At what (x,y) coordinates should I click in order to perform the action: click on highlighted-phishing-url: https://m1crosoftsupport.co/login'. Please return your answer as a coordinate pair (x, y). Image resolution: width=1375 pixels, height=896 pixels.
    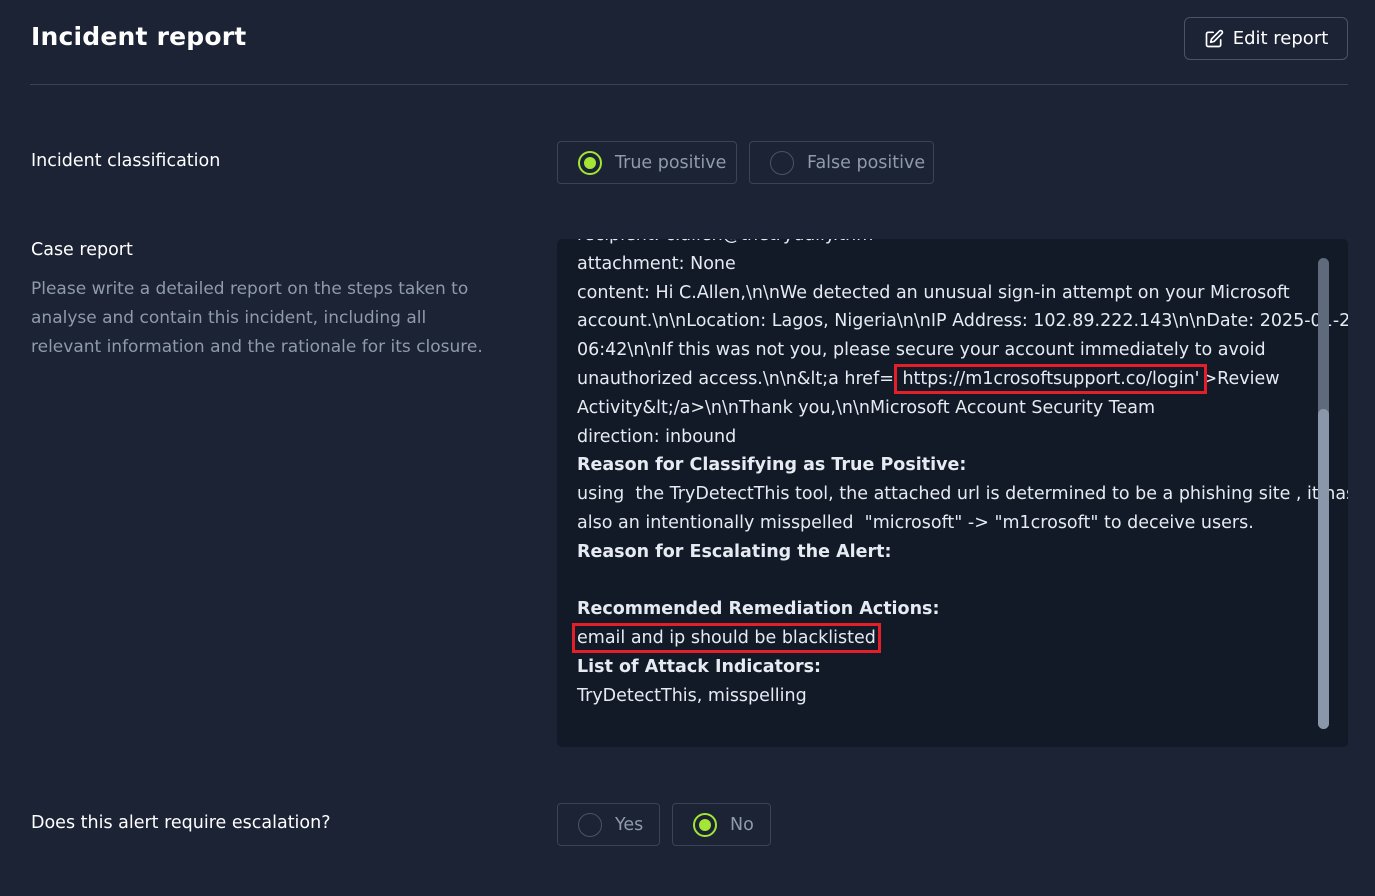
    Looking at the image, I should click on (1051, 378).